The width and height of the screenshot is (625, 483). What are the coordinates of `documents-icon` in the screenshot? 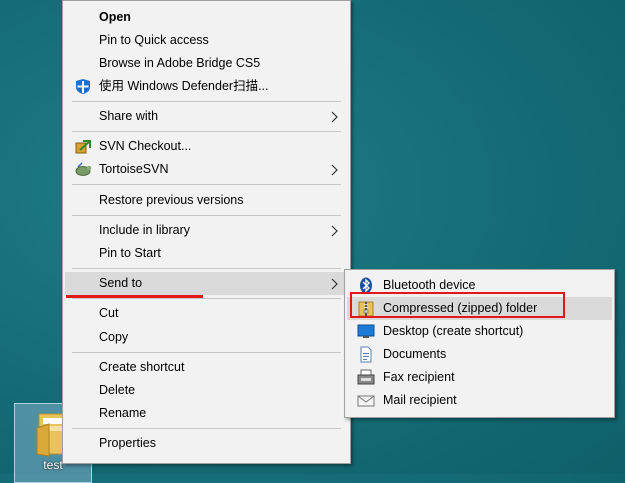 It's located at (366, 354).